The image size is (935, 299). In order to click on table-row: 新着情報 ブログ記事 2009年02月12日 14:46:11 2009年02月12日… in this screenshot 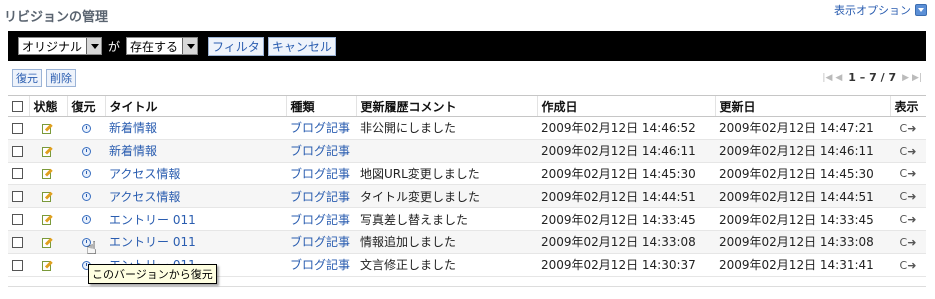, I will do `click(467, 151)`.